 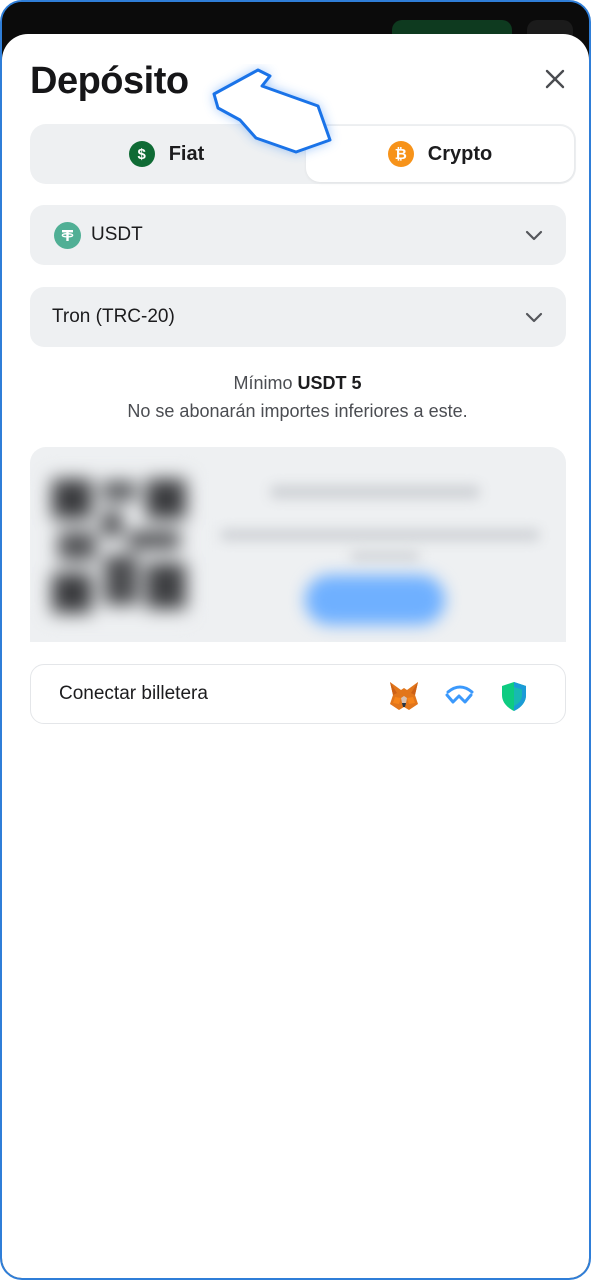 I want to click on connect-wallet-button: Conectar billetera, so click(x=298, y=694).